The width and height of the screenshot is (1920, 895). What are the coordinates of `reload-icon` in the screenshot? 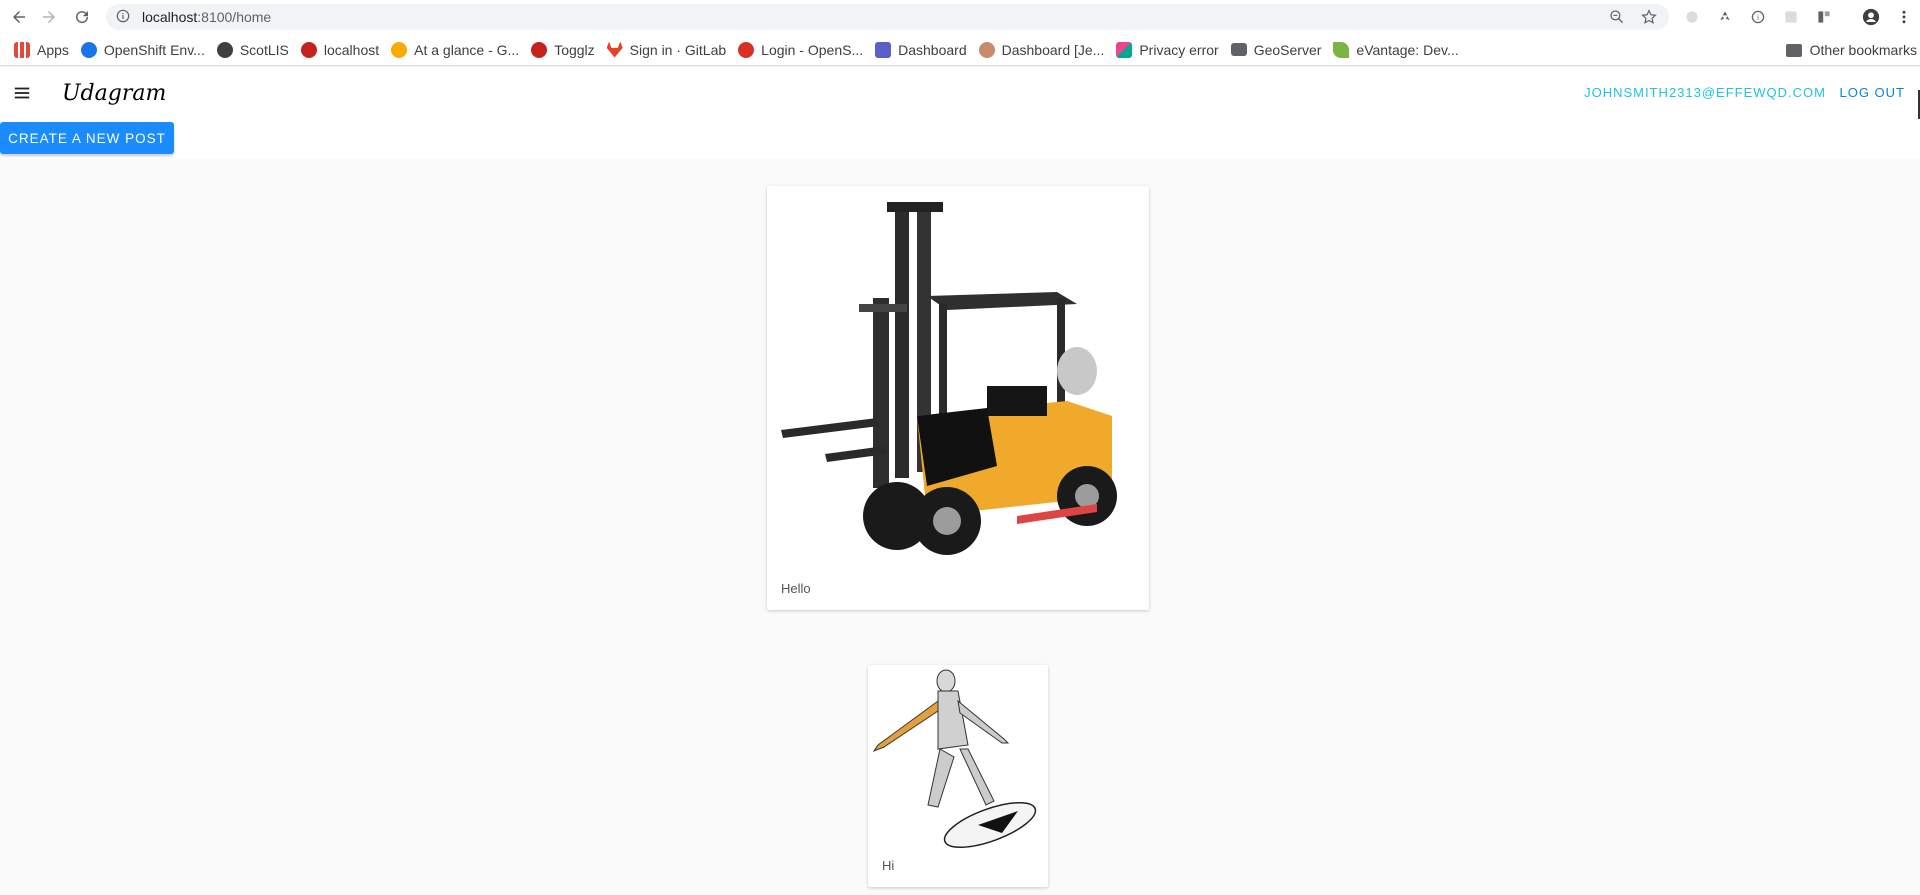 It's located at (82, 17).